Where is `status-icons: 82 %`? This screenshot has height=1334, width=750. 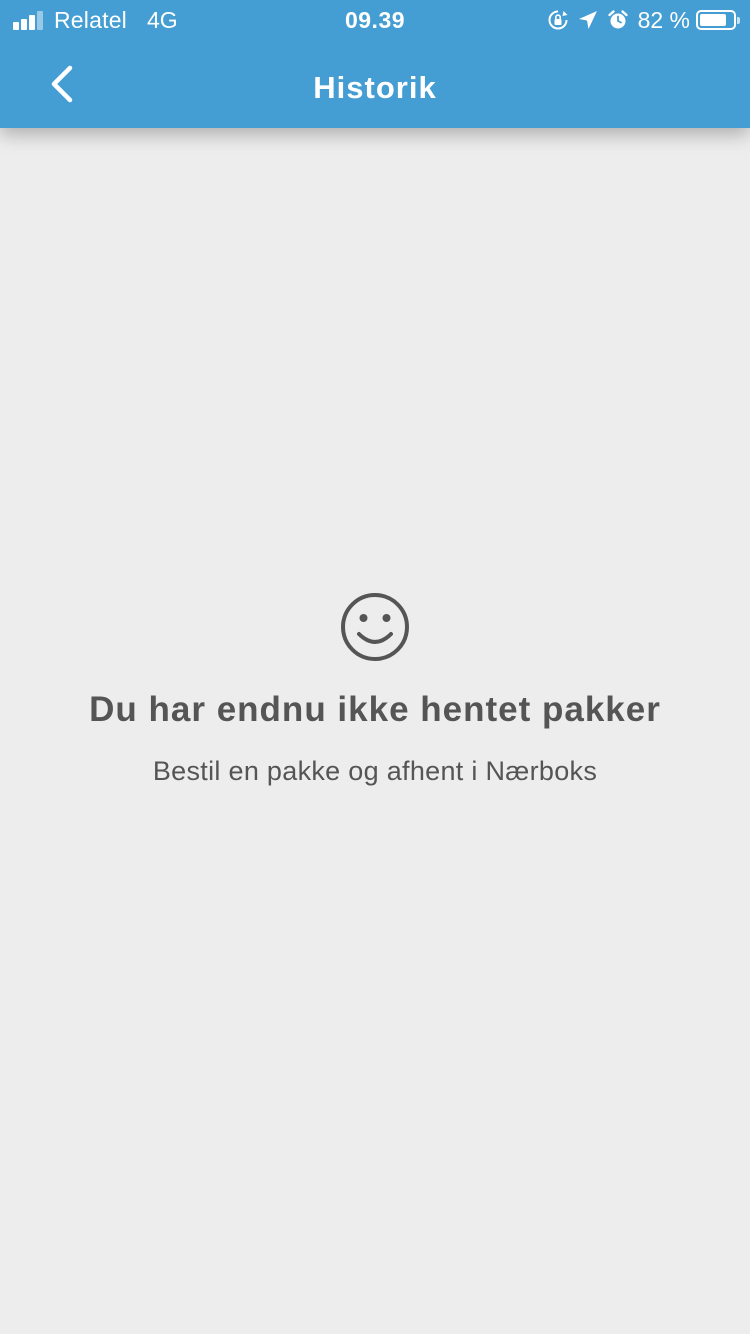 status-icons: 82 % is located at coordinates (643, 20).